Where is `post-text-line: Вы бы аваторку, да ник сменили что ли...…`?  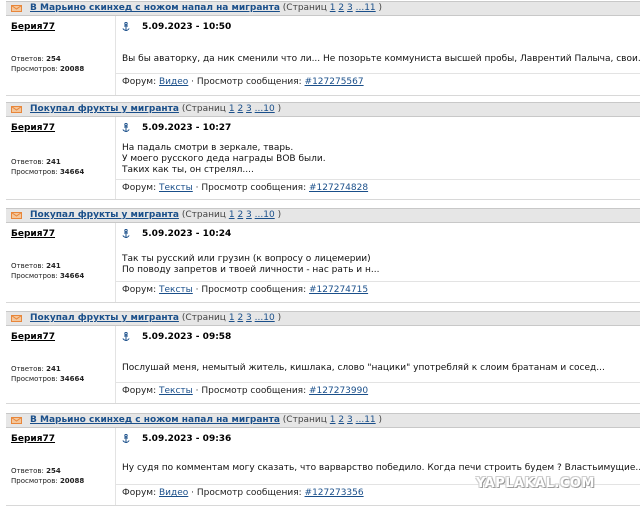
post-text-line: Вы бы аваторку, да ник сменили что ли...… is located at coordinates (381, 59).